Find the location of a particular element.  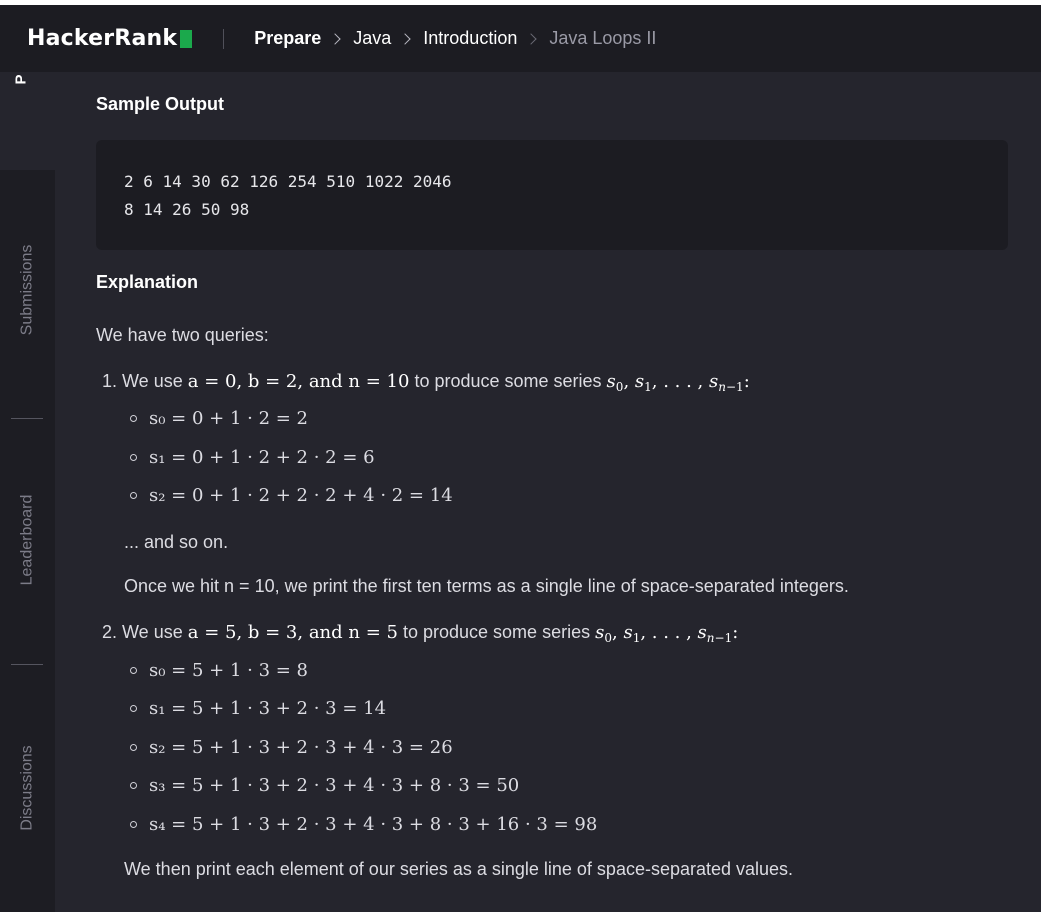

query-2-params: a = 5, b = 3, and n = 5 is located at coordinates (292, 632).